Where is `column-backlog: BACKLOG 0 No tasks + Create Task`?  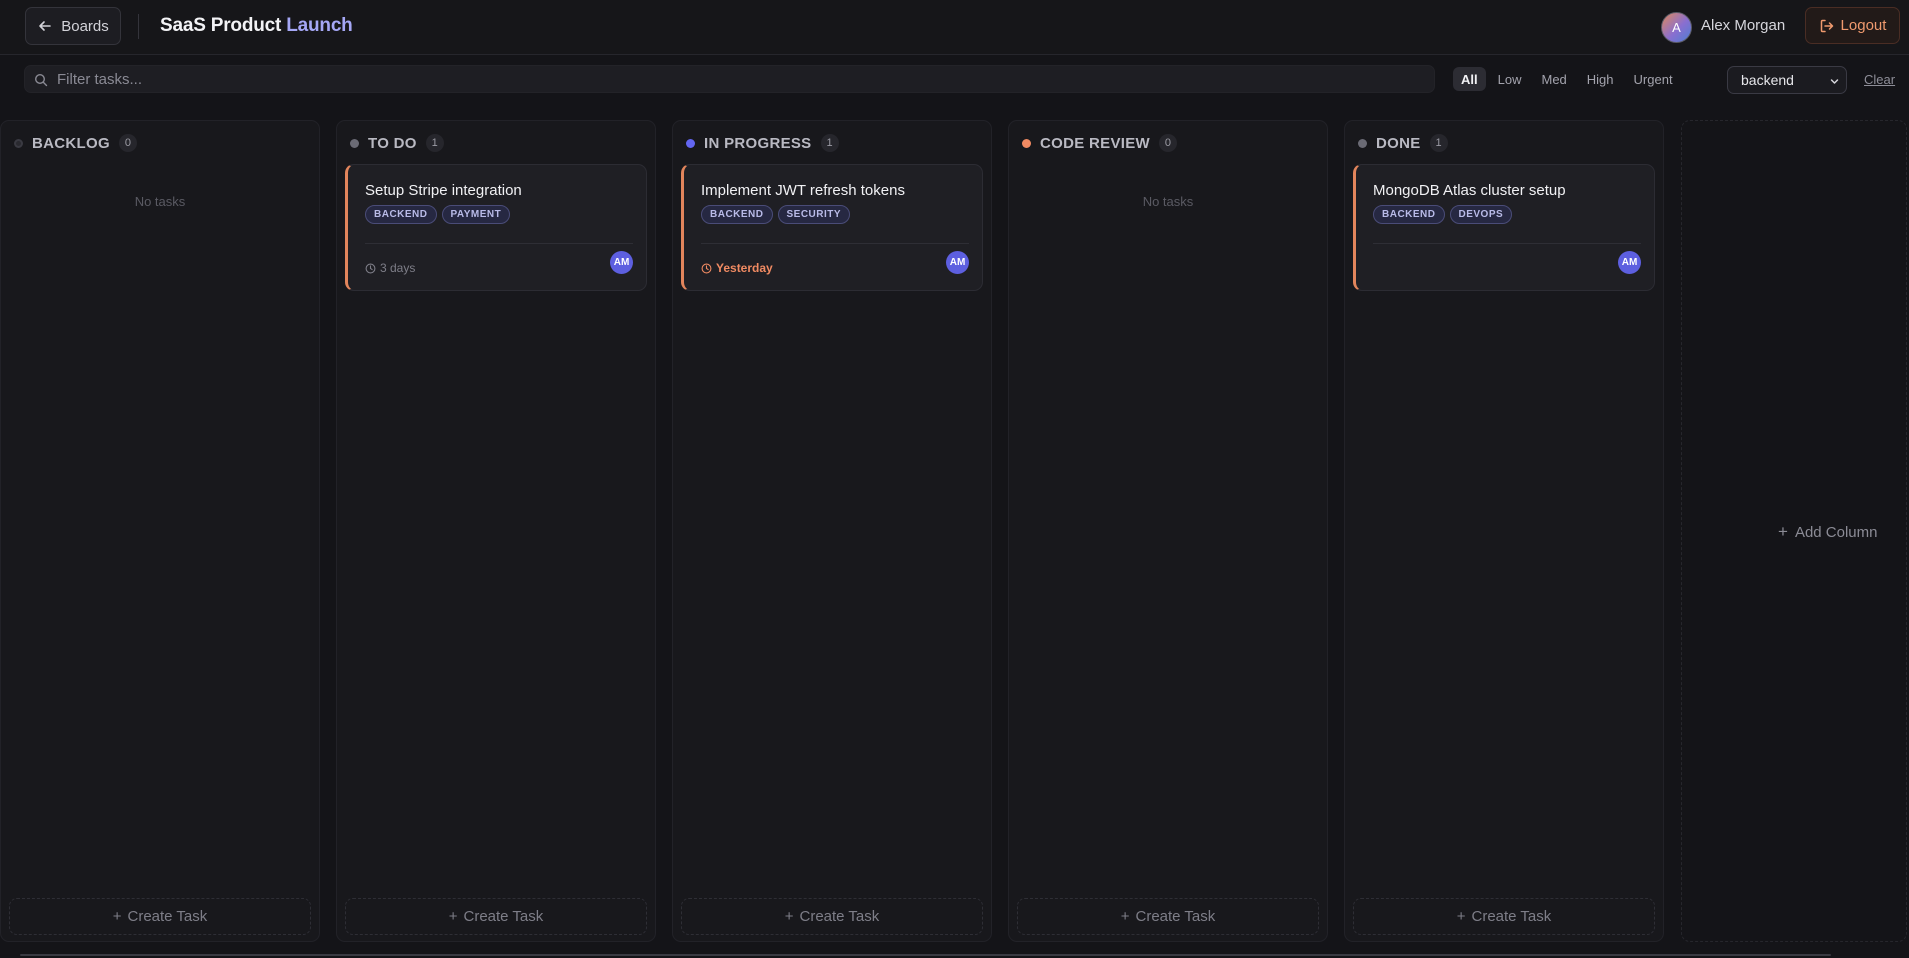
column-backlog: BACKLOG 0 No tasks + Create Task is located at coordinates (160, 531).